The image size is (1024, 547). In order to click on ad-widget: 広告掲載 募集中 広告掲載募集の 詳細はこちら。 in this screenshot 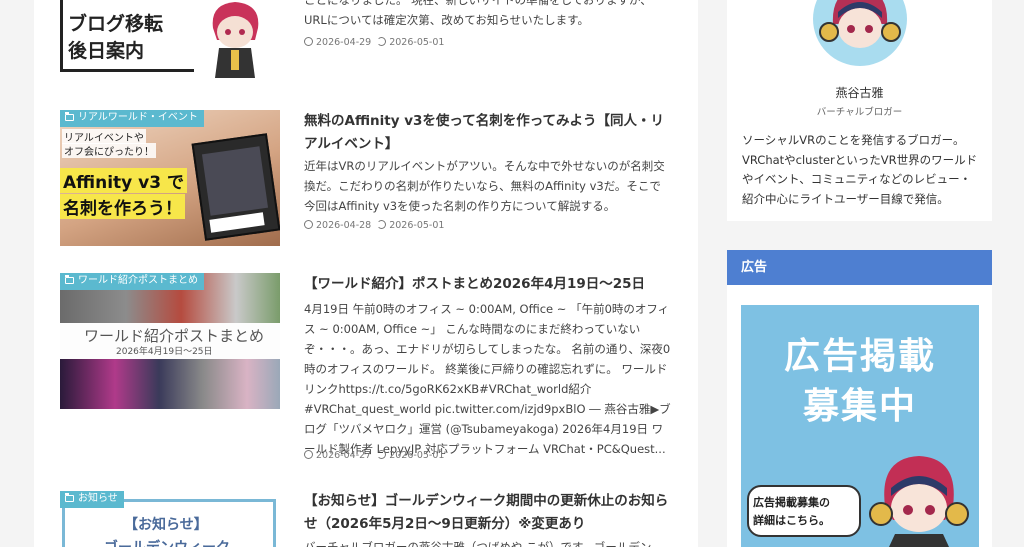, I will do `click(859, 416)`.